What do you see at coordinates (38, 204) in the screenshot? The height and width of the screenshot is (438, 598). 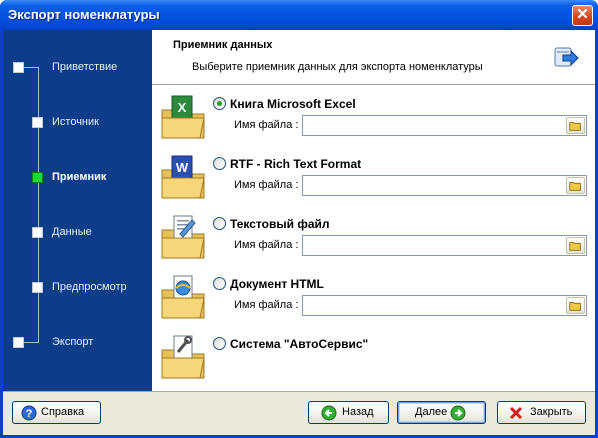 I see `steps-connector-line` at bounding box center [38, 204].